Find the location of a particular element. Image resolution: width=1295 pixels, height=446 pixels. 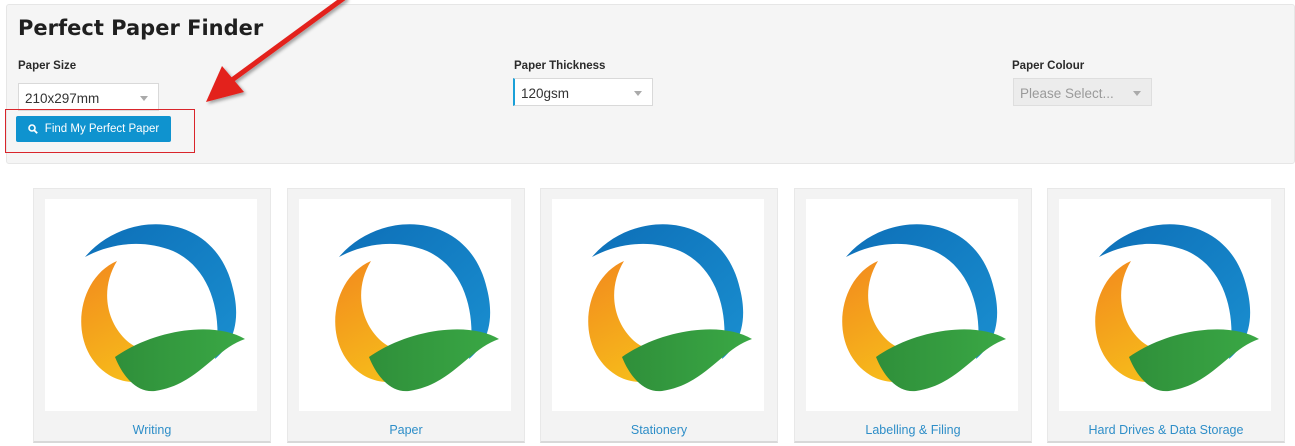

paper-size-label: Paper Size is located at coordinates (47, 66).